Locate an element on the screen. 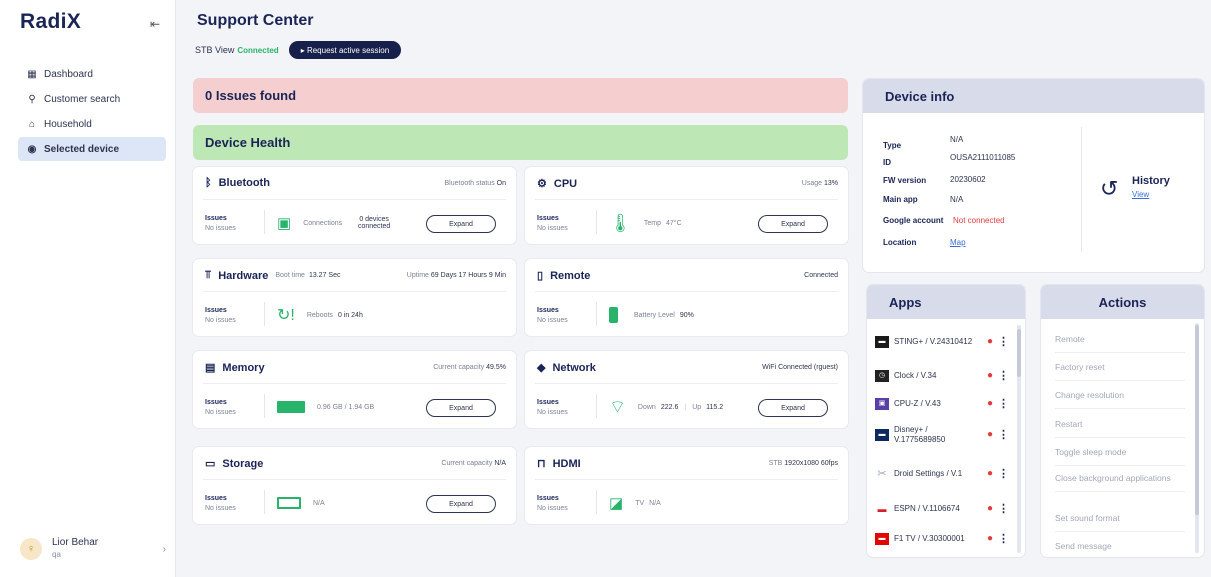 Image resolution: width=1211 pixels, height=577 pixels. history-view-link: View is located at coordinates (1140, 194).